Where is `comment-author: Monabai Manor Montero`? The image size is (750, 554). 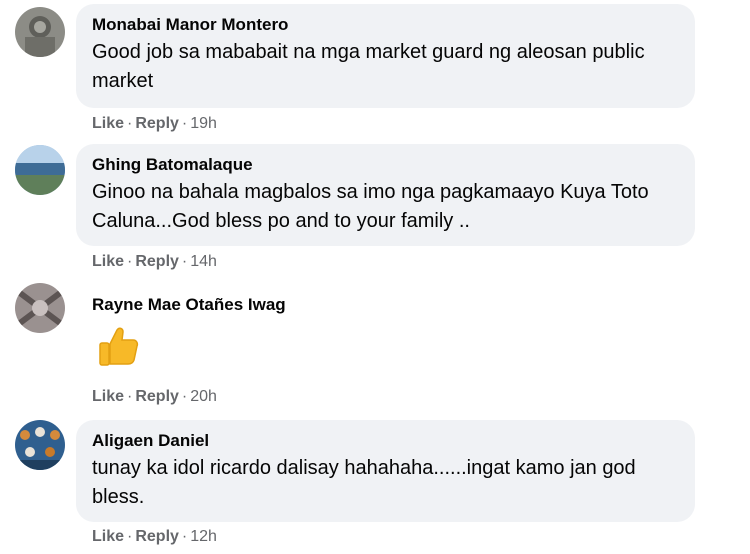 comment-author: Monabai Manor Montero is located at coordinates (384, 25).